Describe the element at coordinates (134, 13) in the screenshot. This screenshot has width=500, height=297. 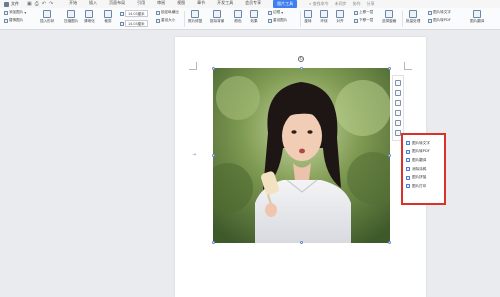
I see `height-field: 14.03厘米` at that location.